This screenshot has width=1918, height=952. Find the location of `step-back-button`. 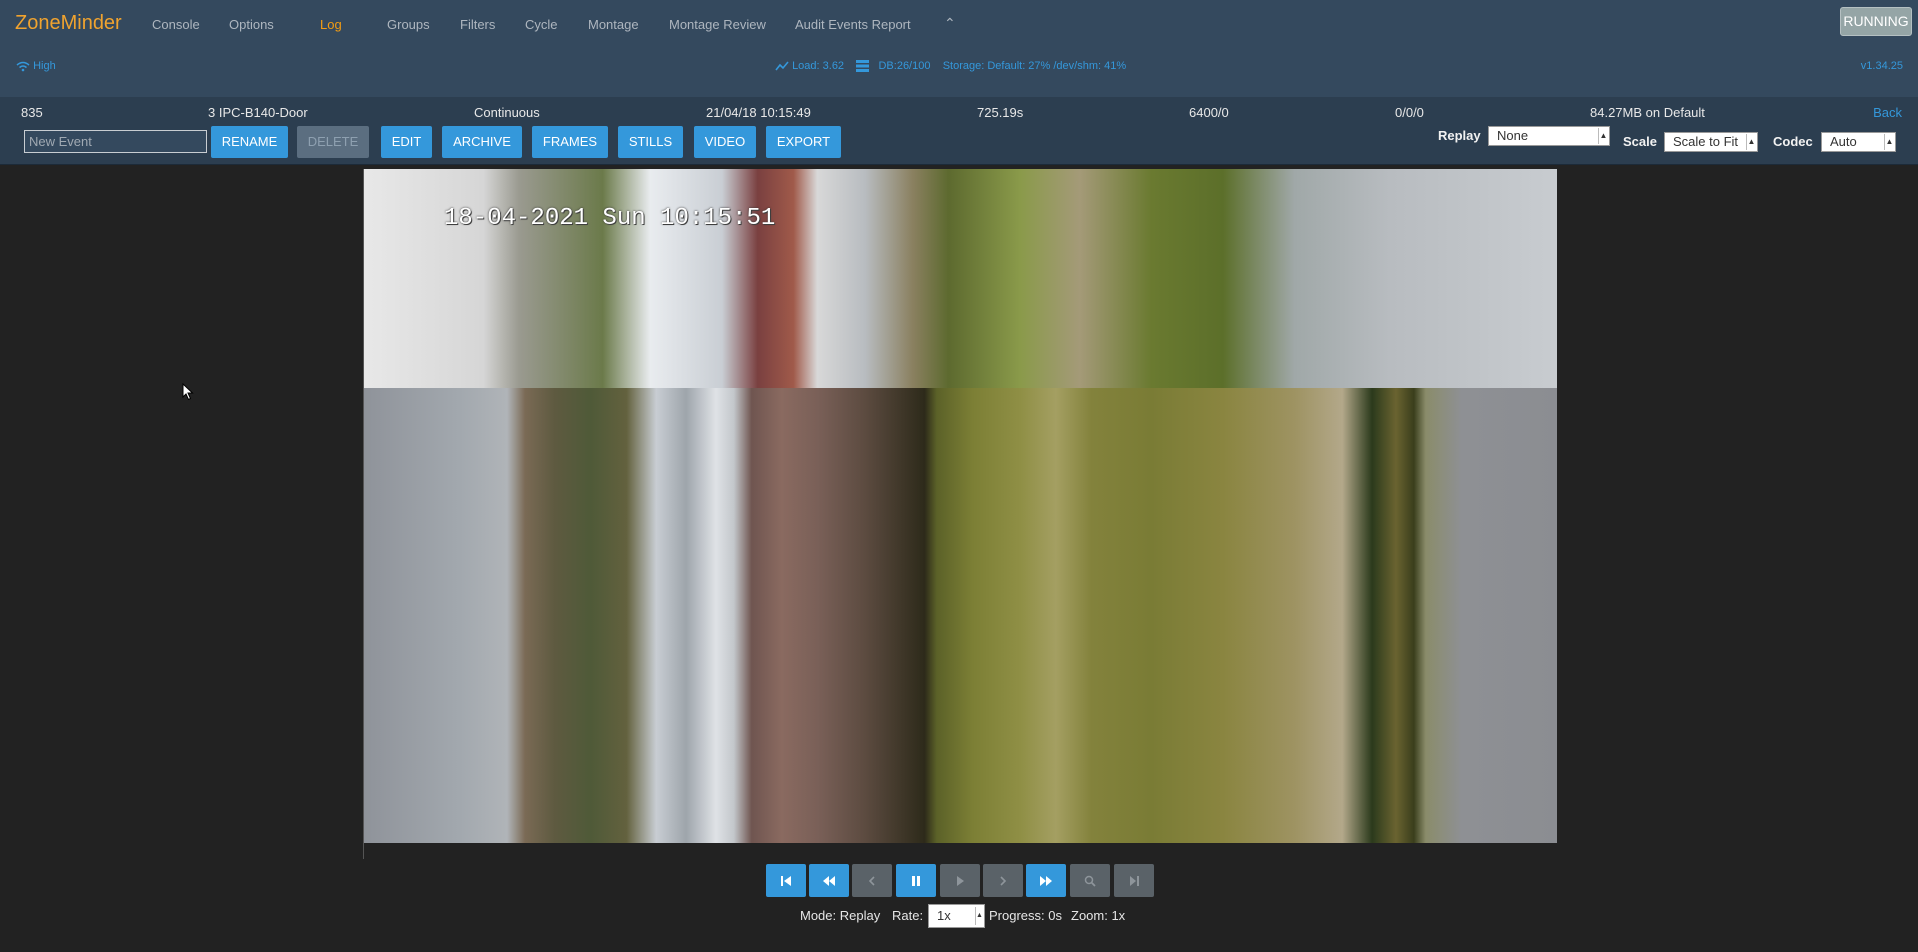

step-back-button is located at coordinates (872, 880).